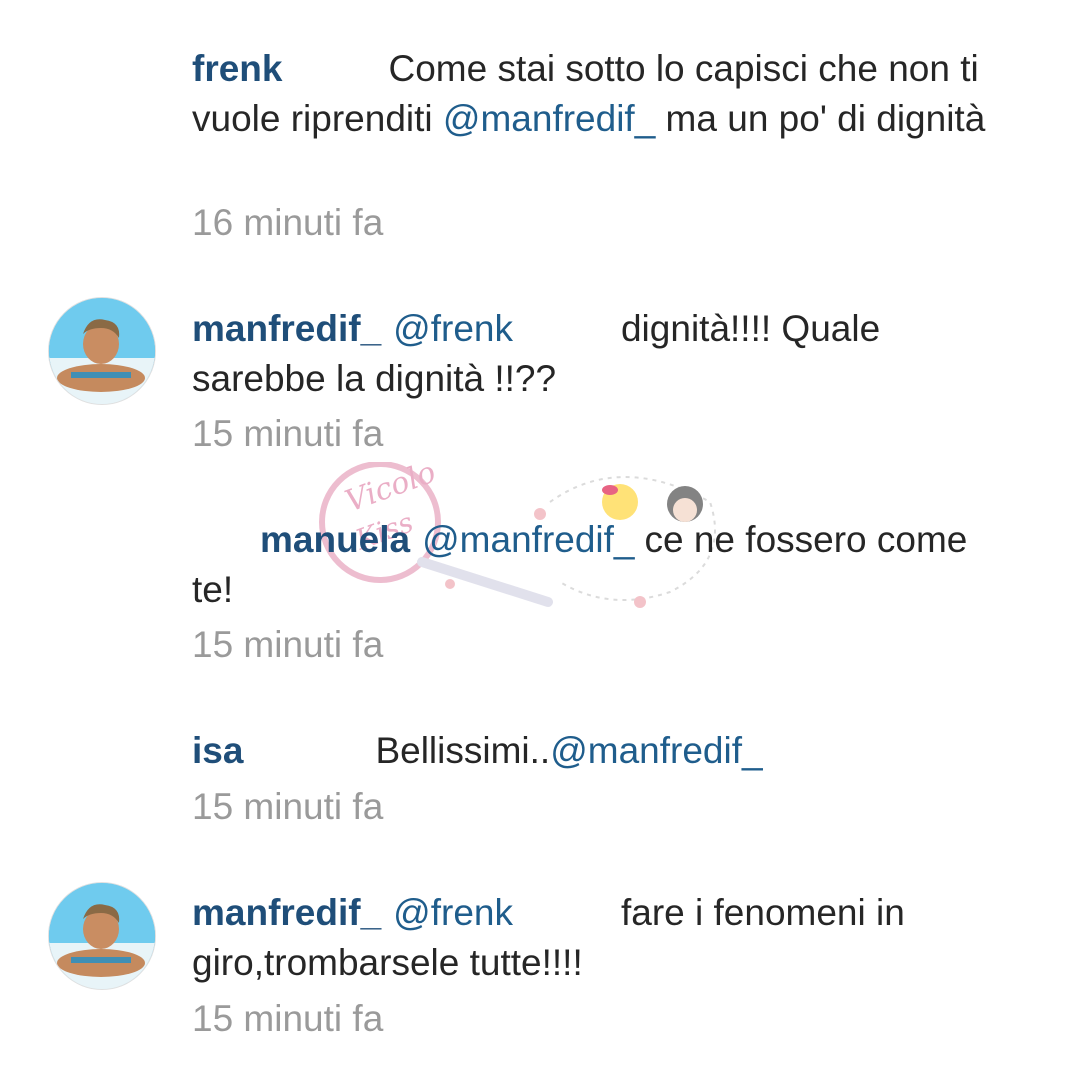 The image size is (1079, 1081). Describe the element at coordinates (288, 222) in the screenshot. I see `comment-timestamp: 16 minuti fa` at that location.